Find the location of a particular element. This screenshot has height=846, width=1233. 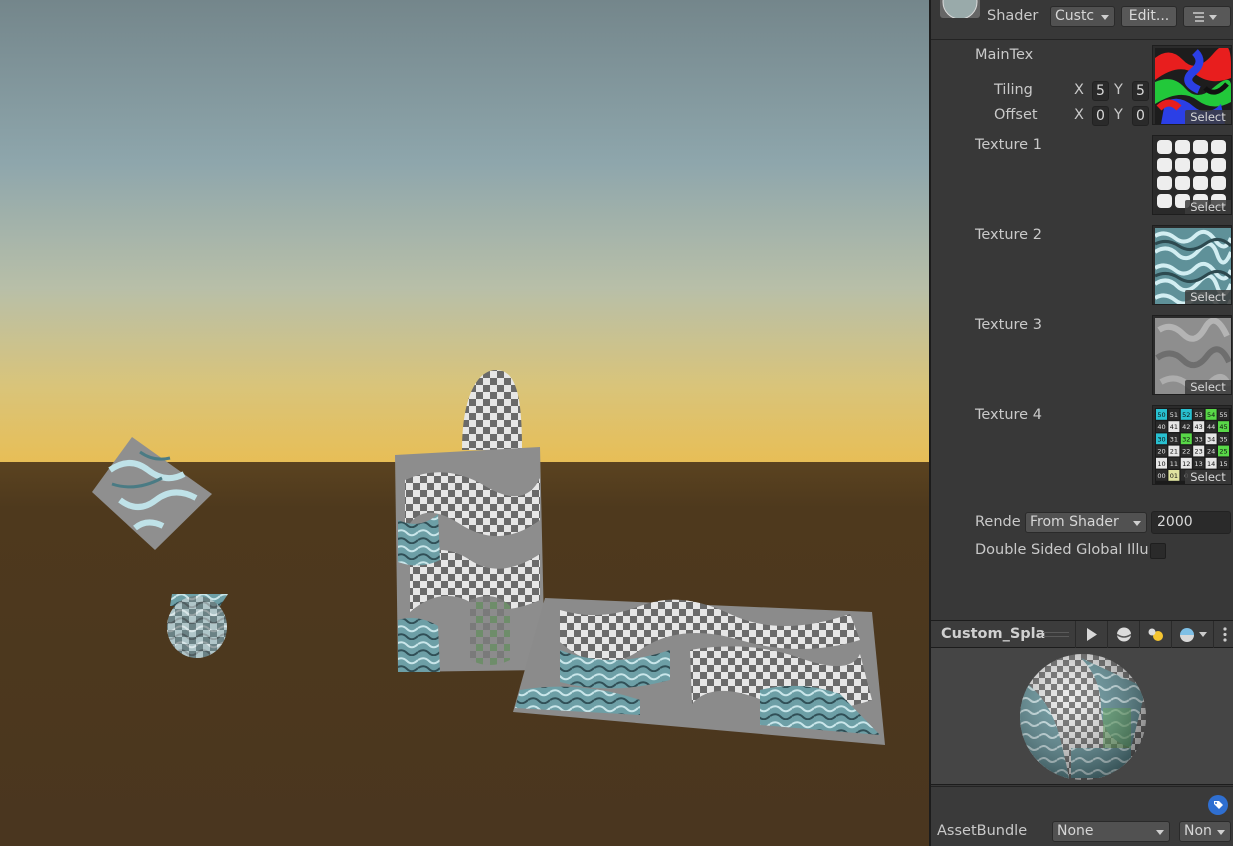

uv-grid-number: 01 is located at coordinates (1174, 476).